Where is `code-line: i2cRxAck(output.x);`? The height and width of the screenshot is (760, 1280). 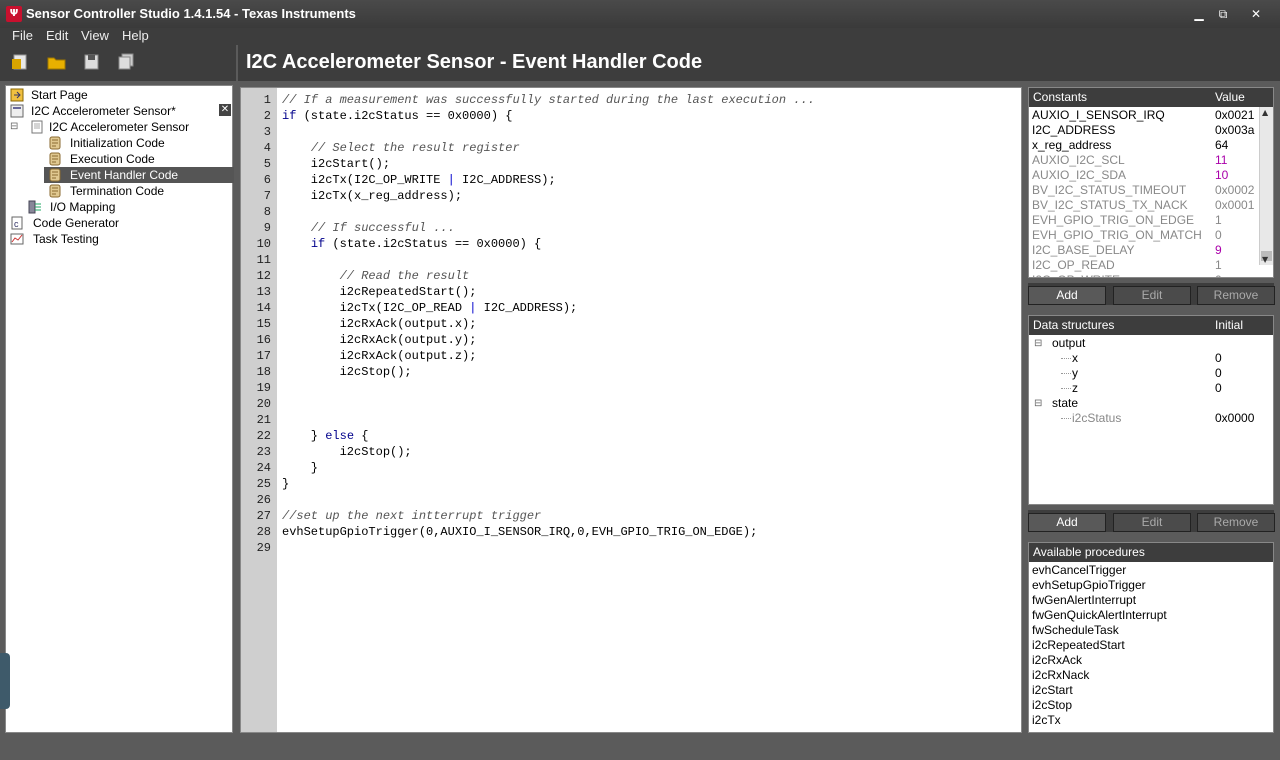
code-line: i2cRxAck(output.x); is located at coordinates (379, 324).